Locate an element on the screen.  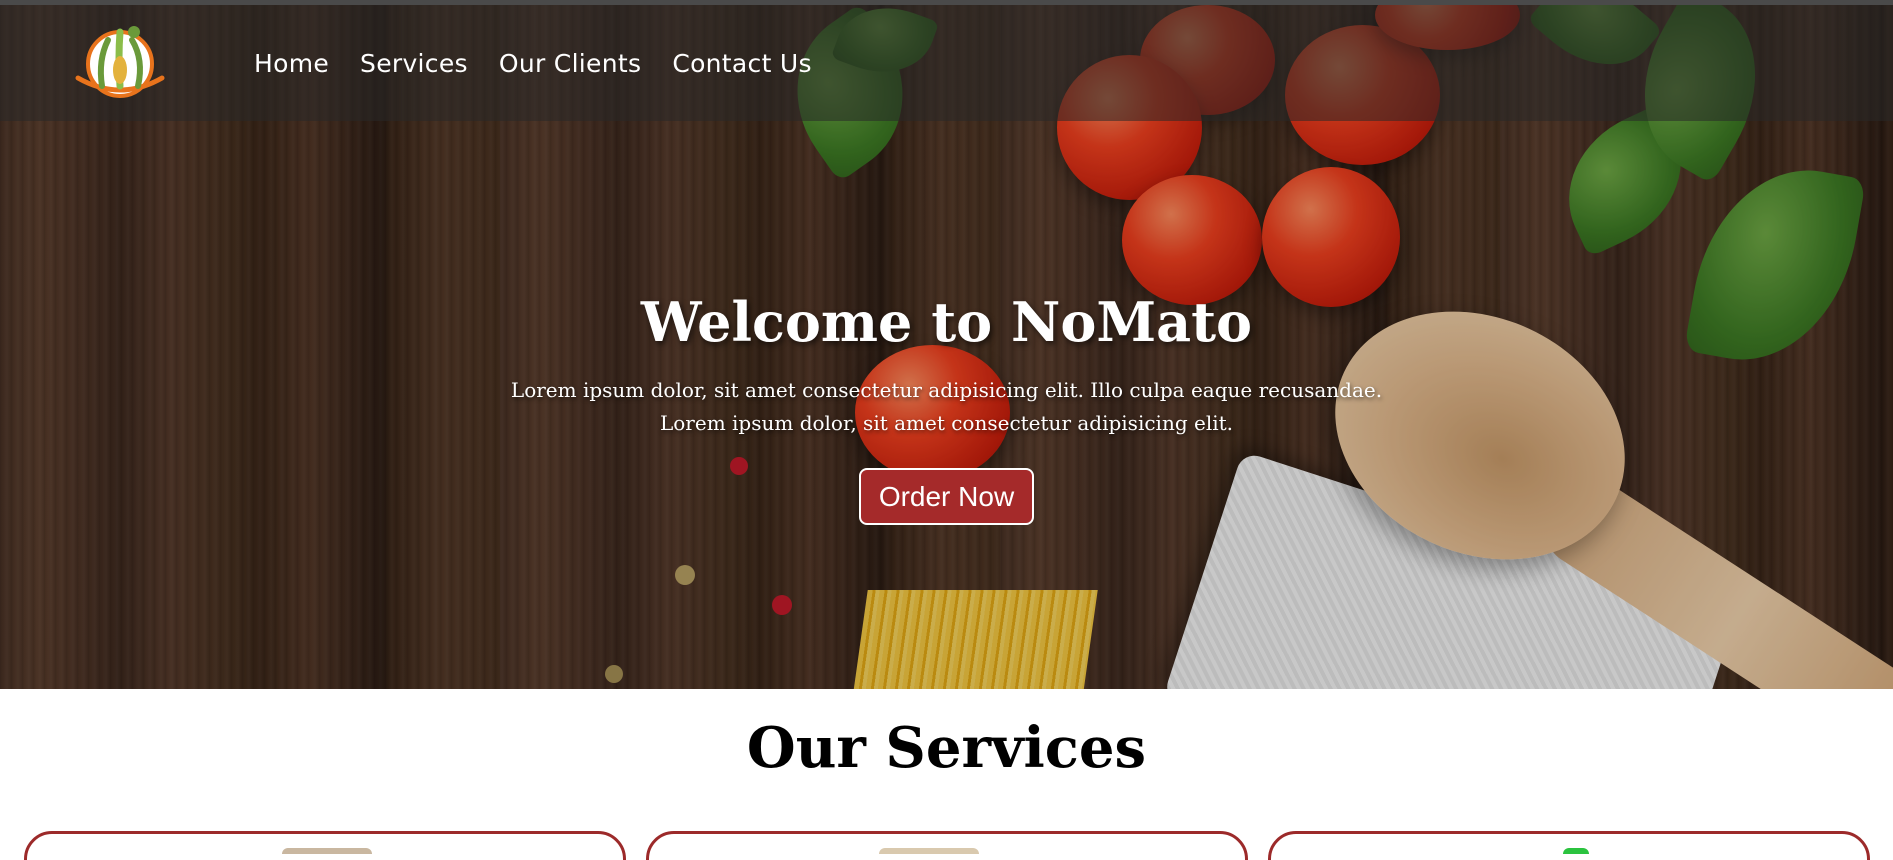
order-now-button: Order Now is located at coordinates (946, 496).